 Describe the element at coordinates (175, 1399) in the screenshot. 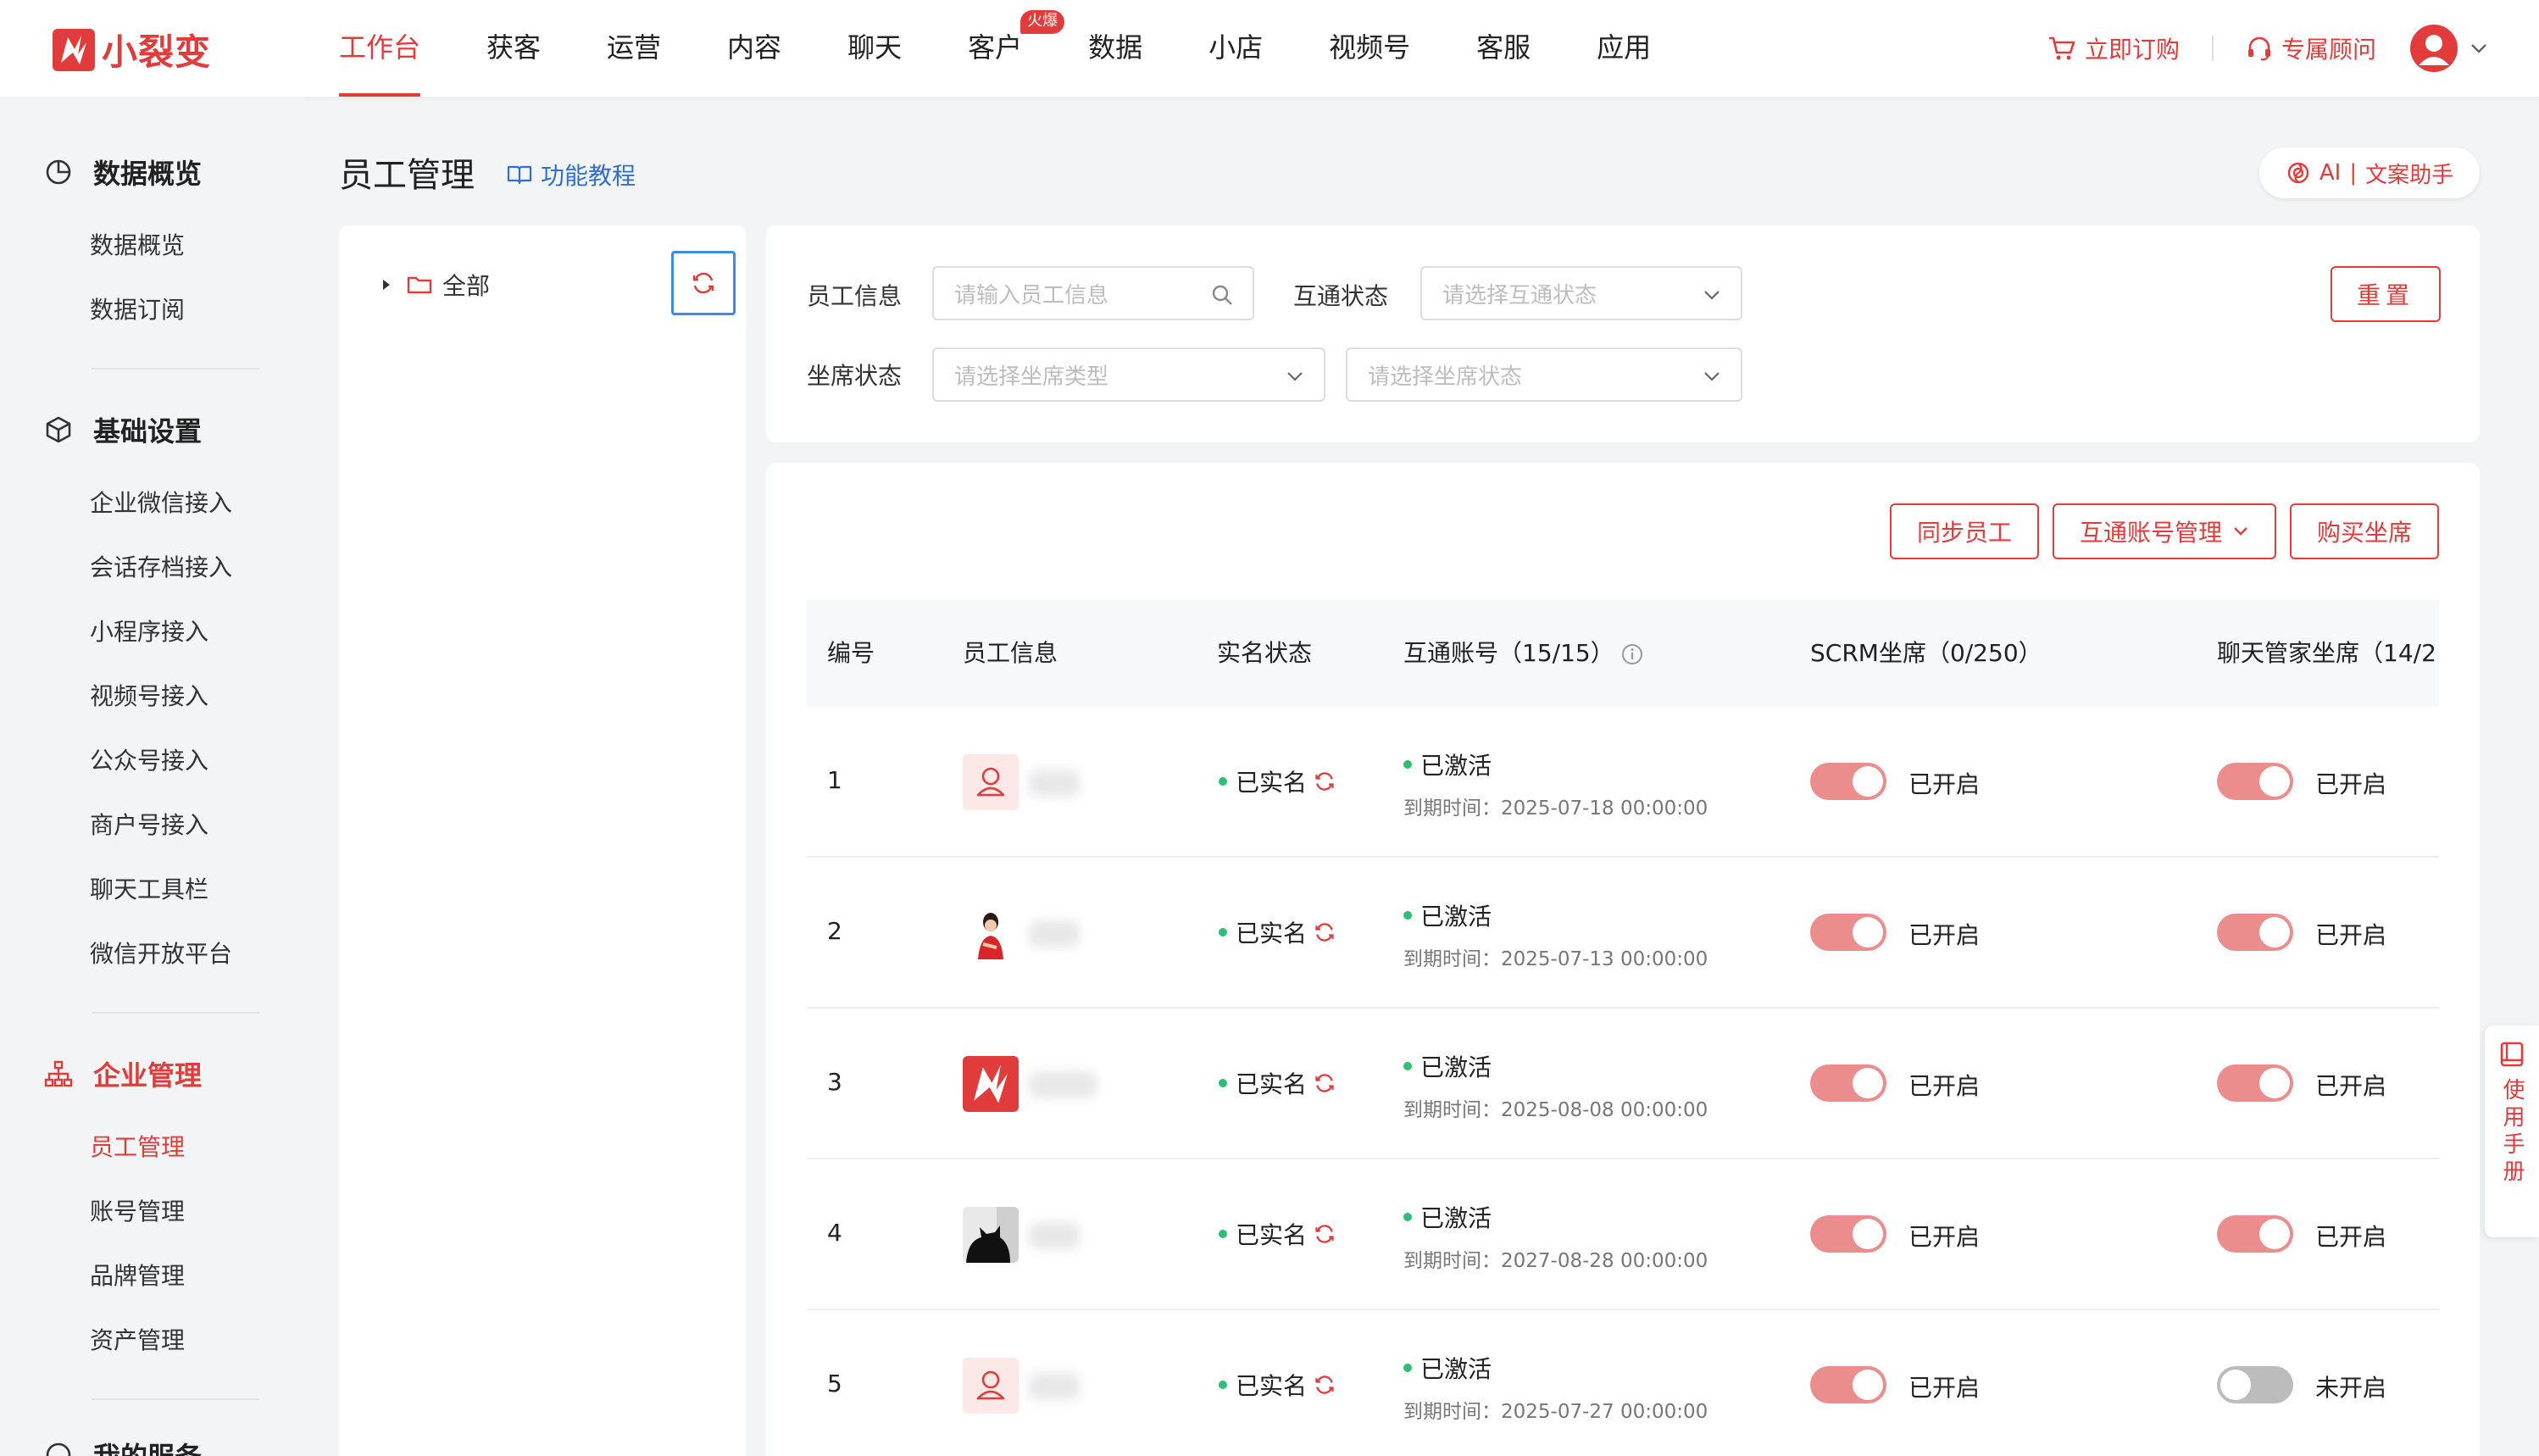

I see `sidebar-divider` at that location.